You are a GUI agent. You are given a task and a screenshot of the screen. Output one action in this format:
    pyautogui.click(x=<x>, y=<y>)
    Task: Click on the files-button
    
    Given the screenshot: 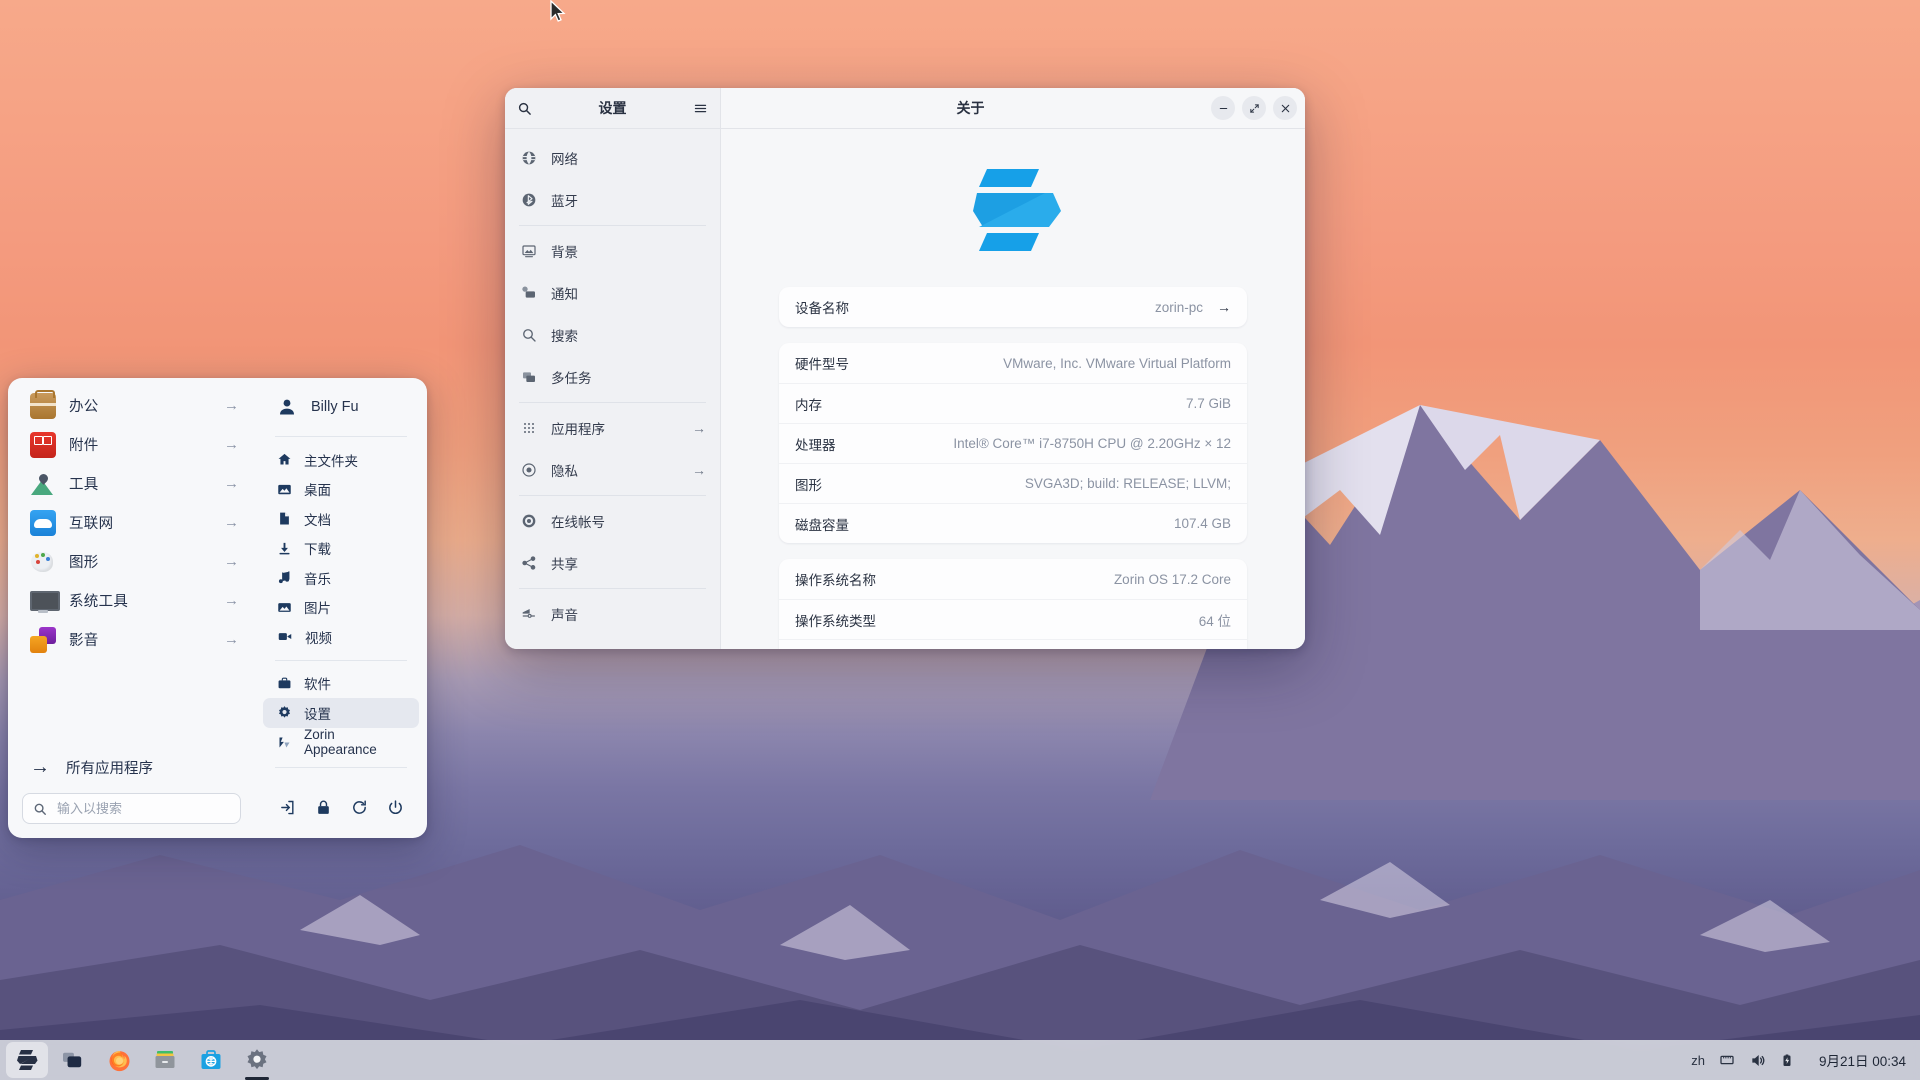 What is the action you would take?
    pyautogui.click(x=165, y=1060)
    